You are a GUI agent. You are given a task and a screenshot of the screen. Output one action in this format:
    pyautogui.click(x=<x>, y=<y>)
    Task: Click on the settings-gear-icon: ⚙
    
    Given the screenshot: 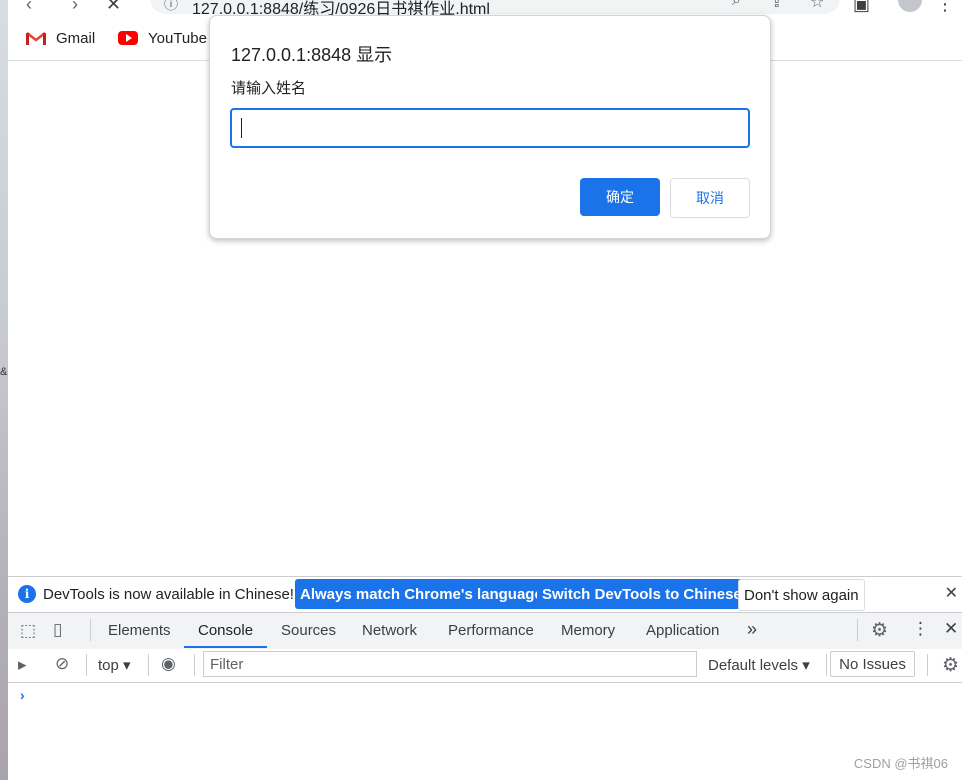 What is the action you would take?
    pyautogui.click(x=879, y=630)
    